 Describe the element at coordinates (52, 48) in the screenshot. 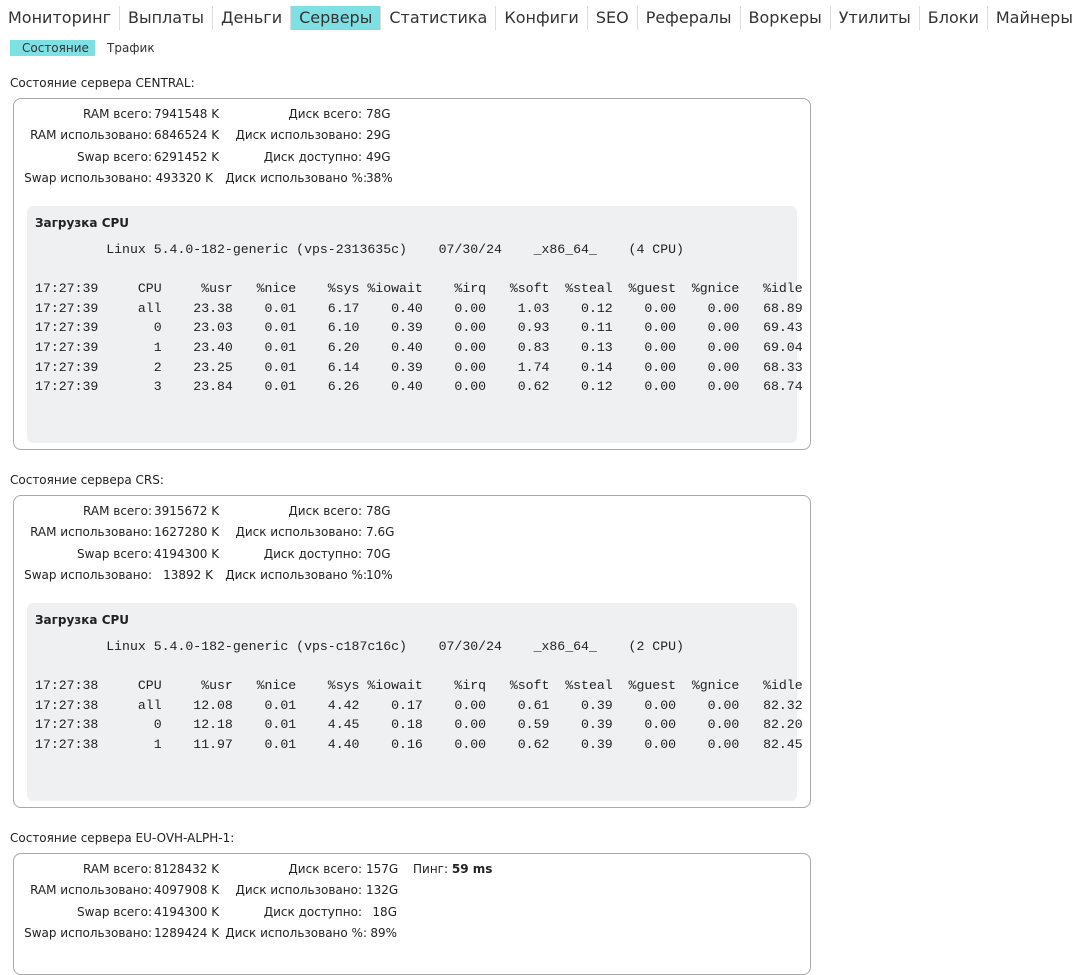

I see `subtab-state: Состояние` at that location.